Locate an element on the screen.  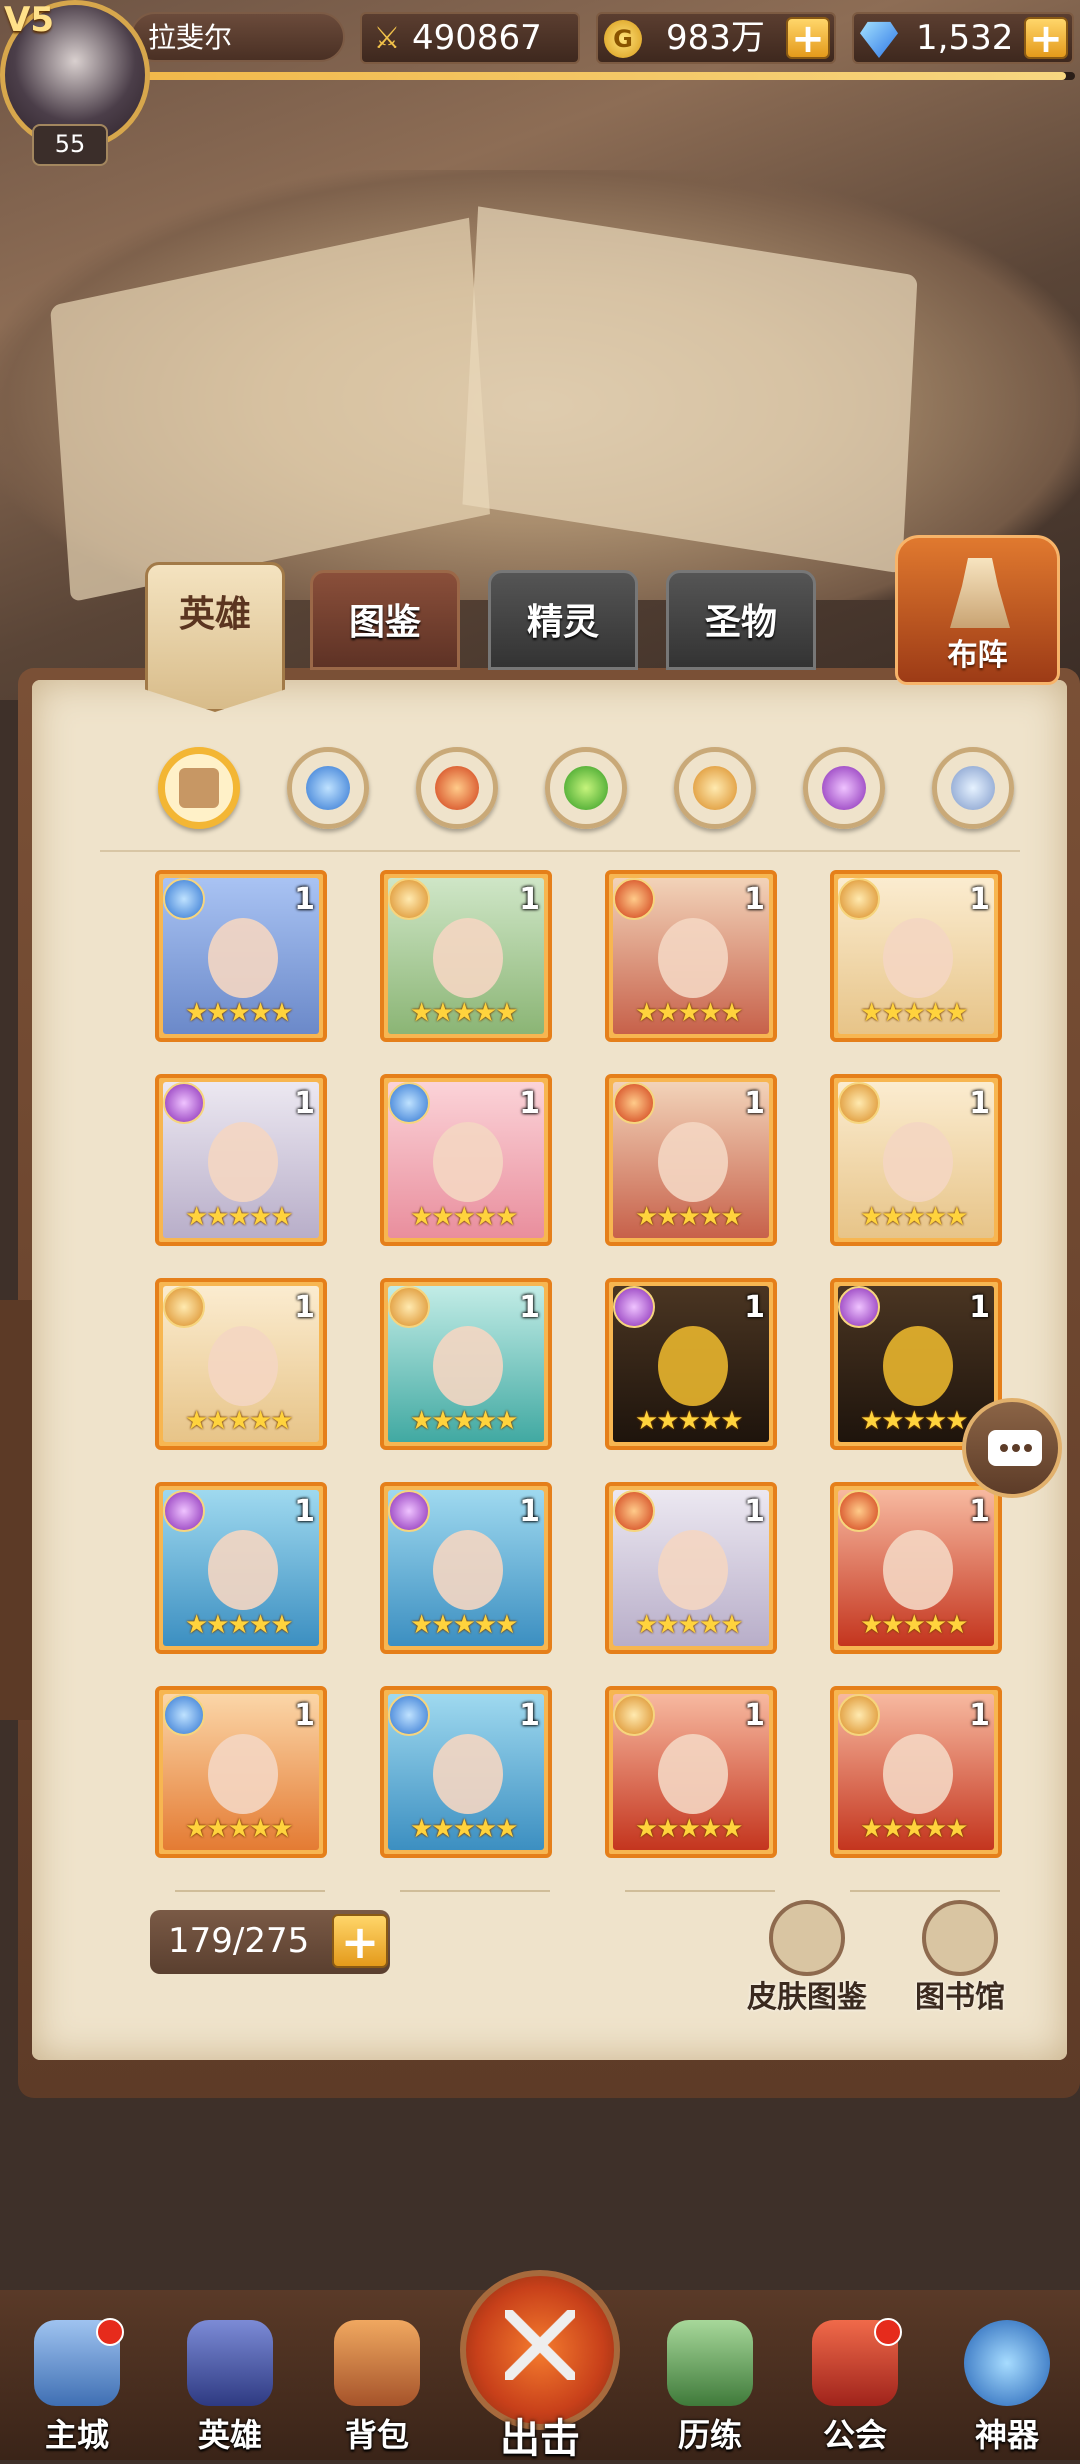
filter-all-button is located at coordinates (199, 788).